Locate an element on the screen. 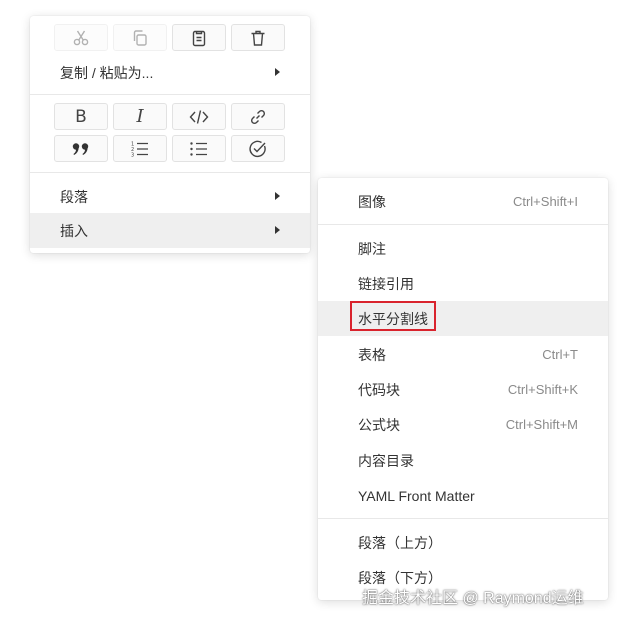  link-button is located at coordinates (258, 116).